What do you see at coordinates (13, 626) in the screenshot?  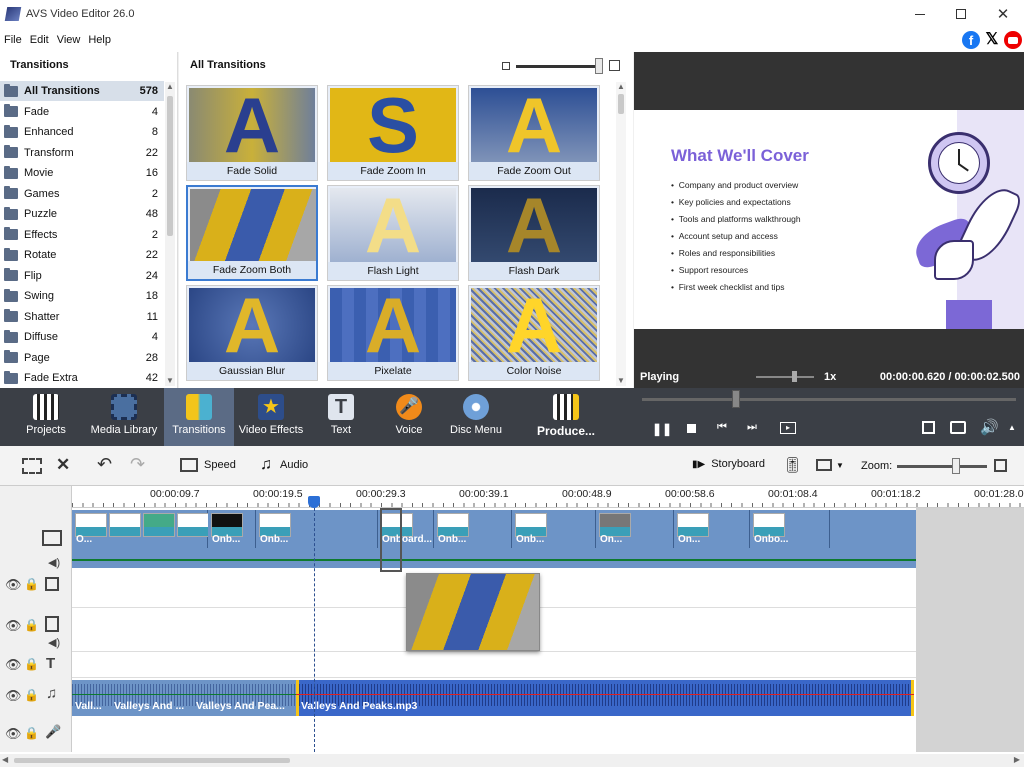 I see `overlay-visibility-icon: 👁` at bounding box center [13, 626].